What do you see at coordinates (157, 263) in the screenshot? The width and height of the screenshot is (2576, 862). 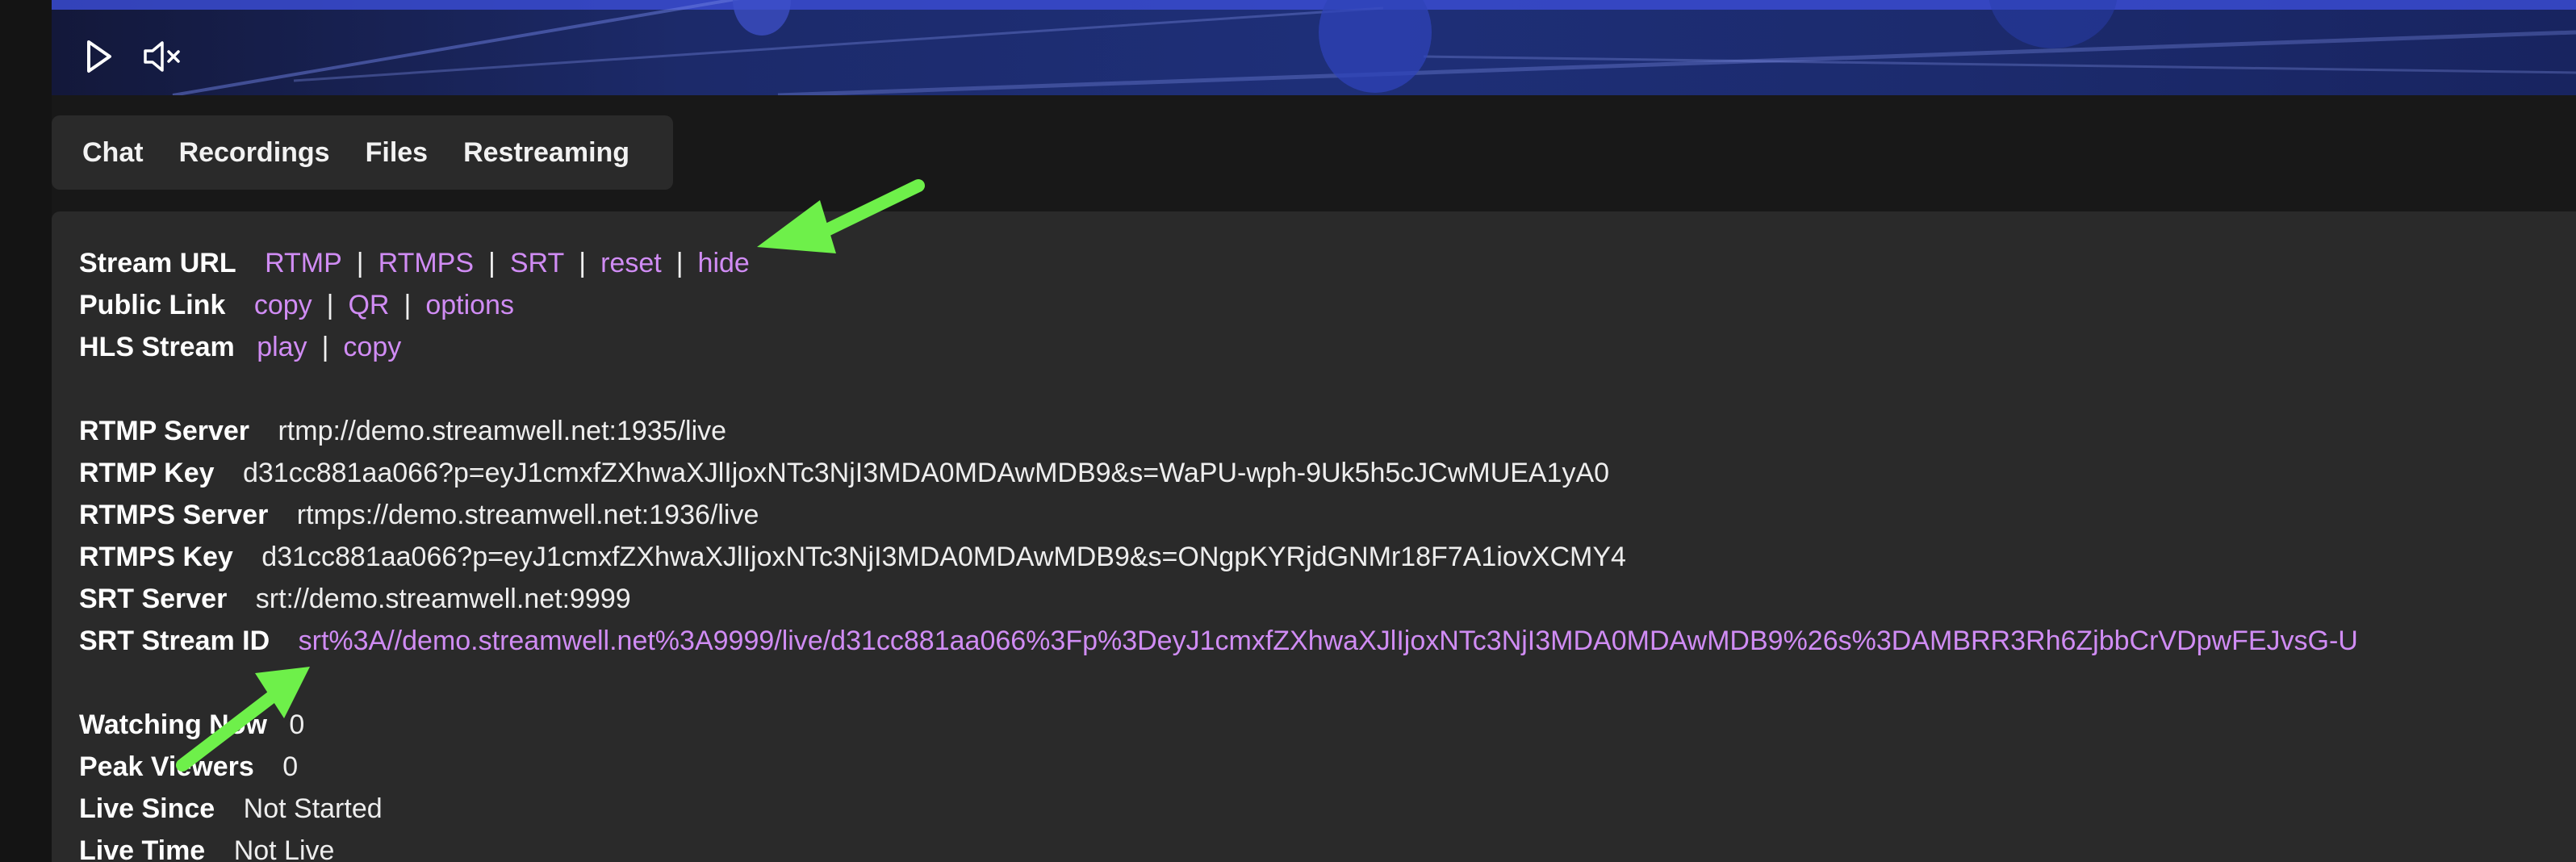 I see `stream-url-label: Stream URL` at bounding box center [157, 263].